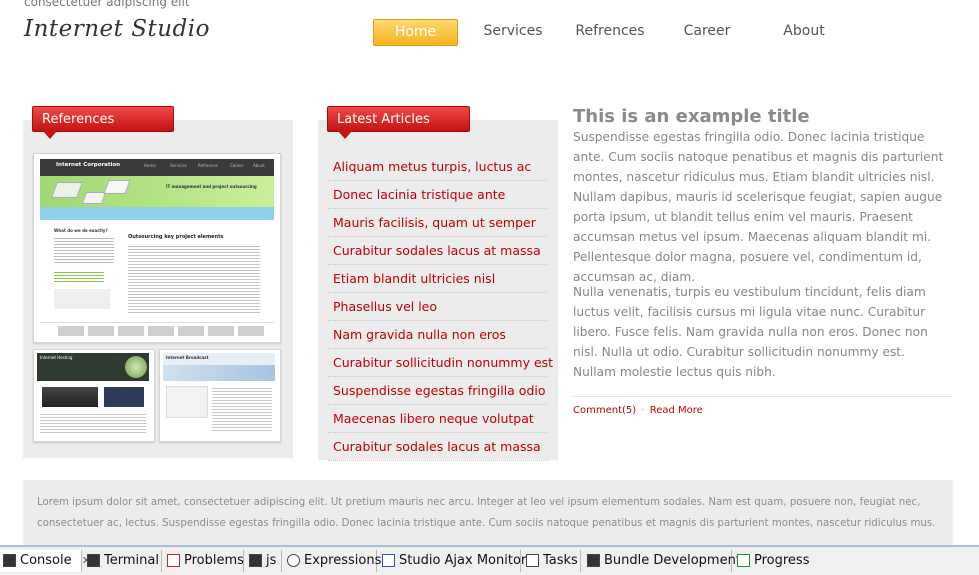  What do you see at coordinates (513, 32) in the screenshot?
I see `nav-item-services: Services` at bounding box center [513, 32].